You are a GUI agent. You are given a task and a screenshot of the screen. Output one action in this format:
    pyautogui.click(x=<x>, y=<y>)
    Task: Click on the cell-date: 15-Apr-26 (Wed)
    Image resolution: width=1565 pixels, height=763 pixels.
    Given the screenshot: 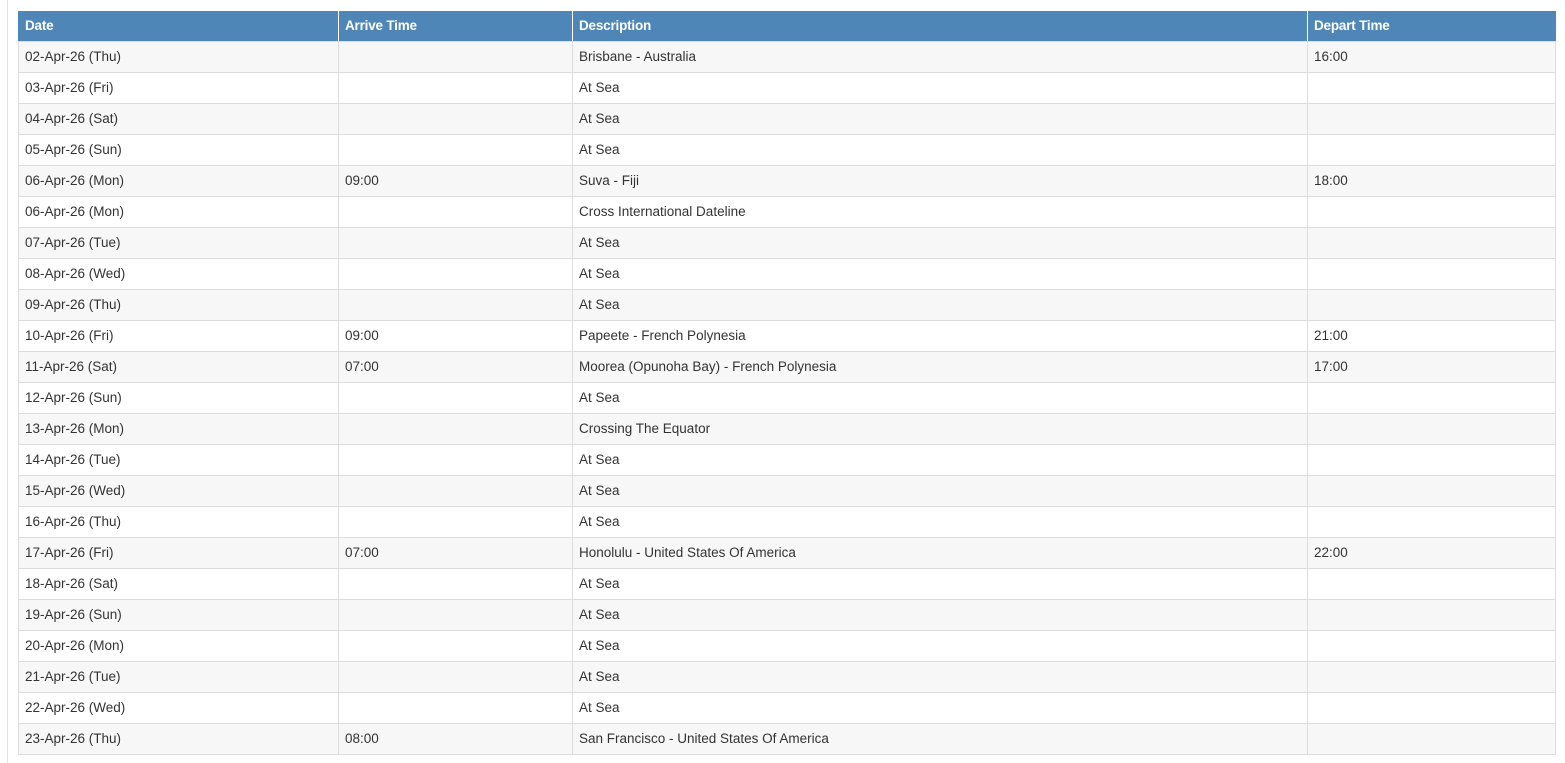 What is the action you would take?
    pyautogui.click(x=178, y=490)
    